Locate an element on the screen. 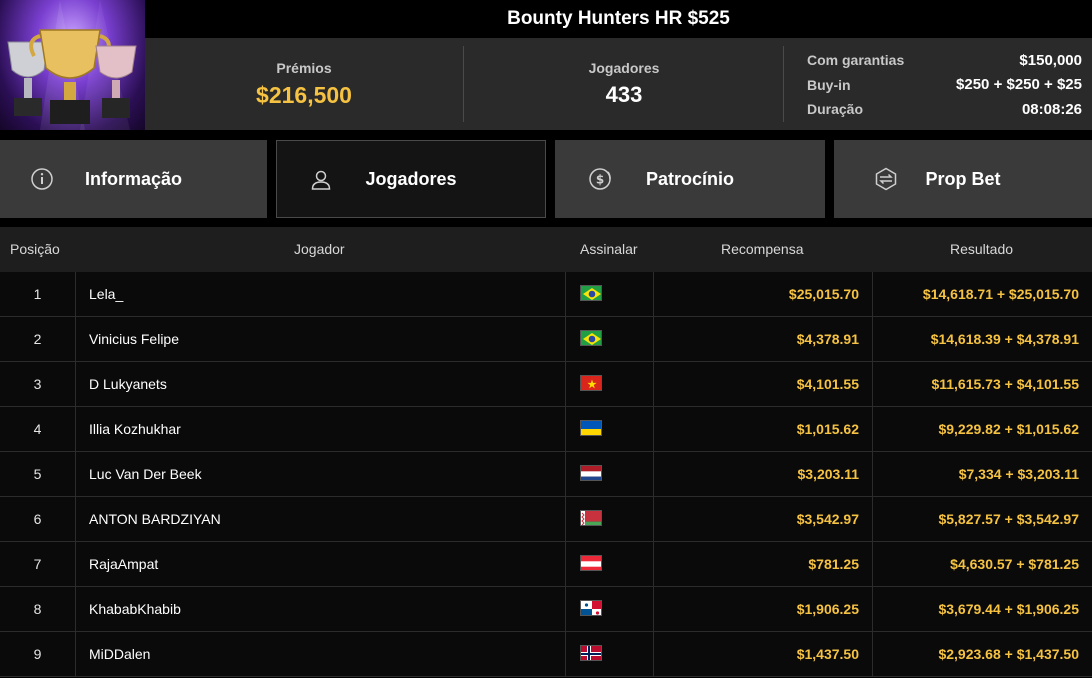  stat-divider is located at coordinates (783, 84).